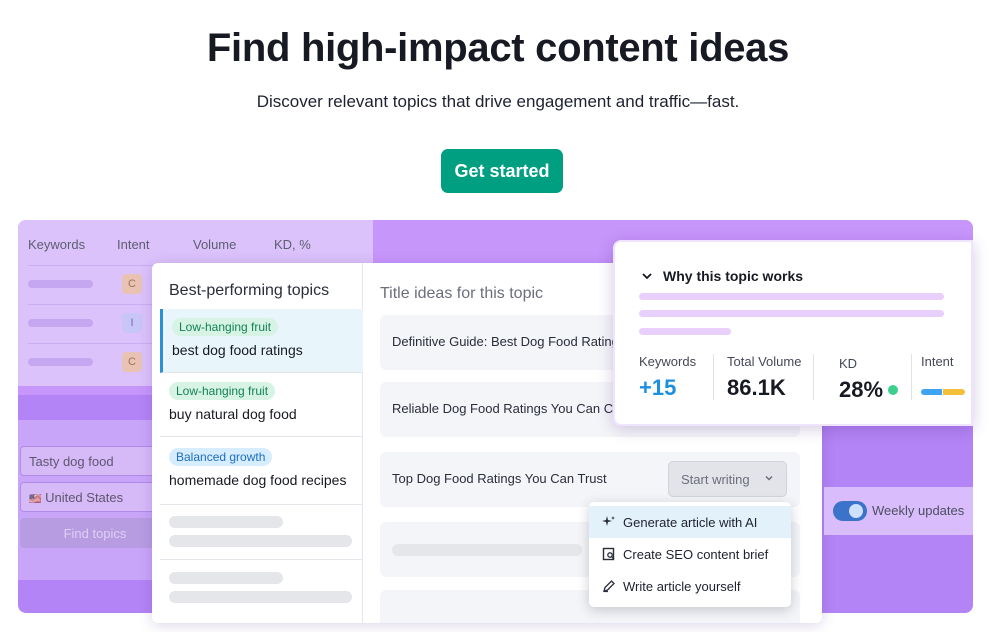  Describe the element at coordinates (715, 479) in the screenshot. I see `start-writing-label: Start writing` at that location.